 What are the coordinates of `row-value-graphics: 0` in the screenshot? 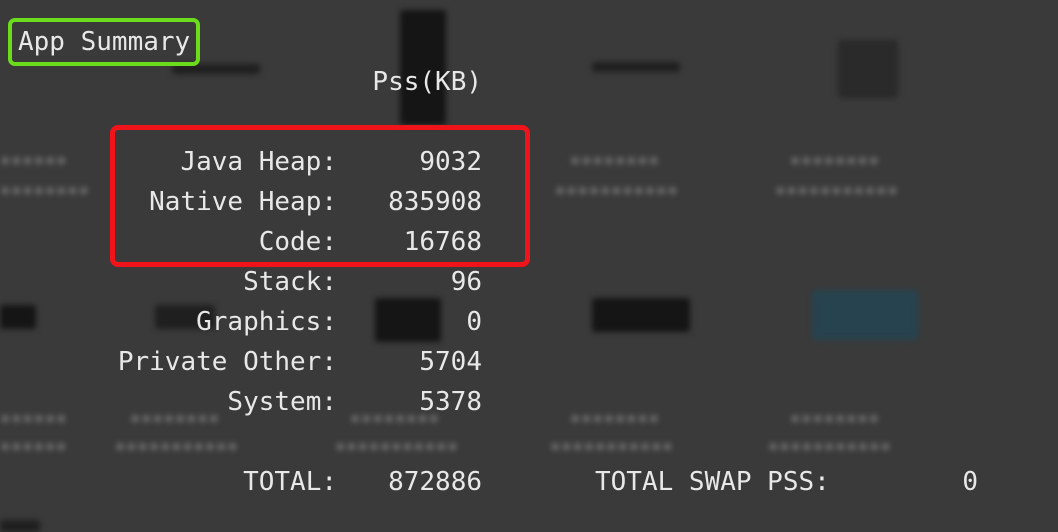 It's located at (474, 322).